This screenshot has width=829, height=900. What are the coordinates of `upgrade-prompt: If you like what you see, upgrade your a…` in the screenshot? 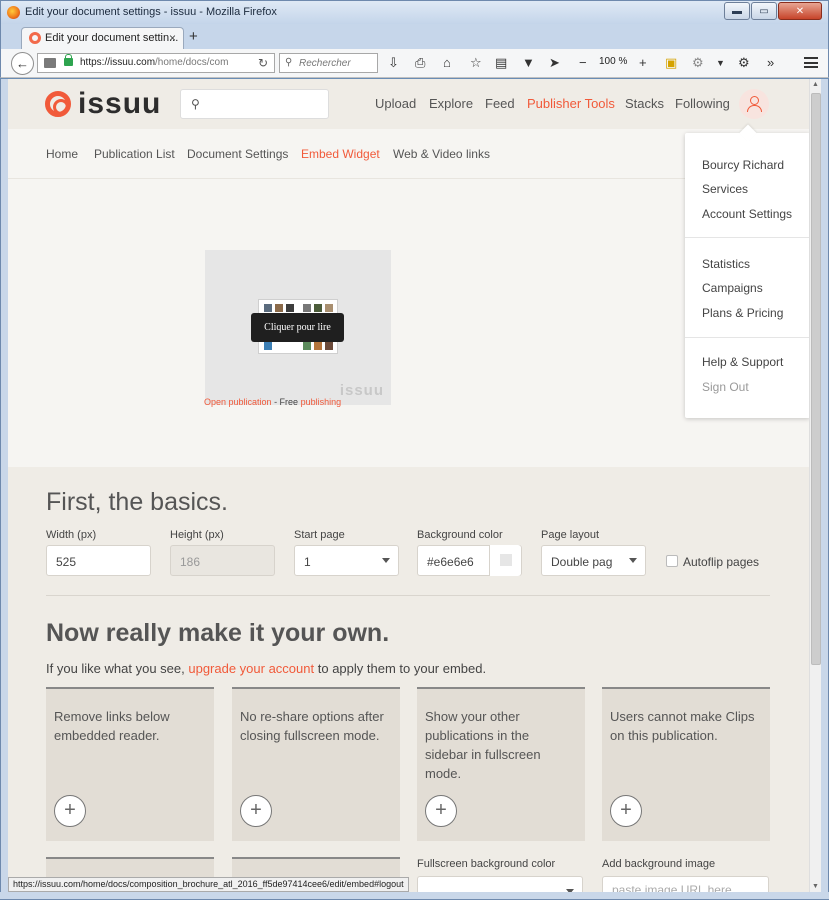 It's located at (266, 668).